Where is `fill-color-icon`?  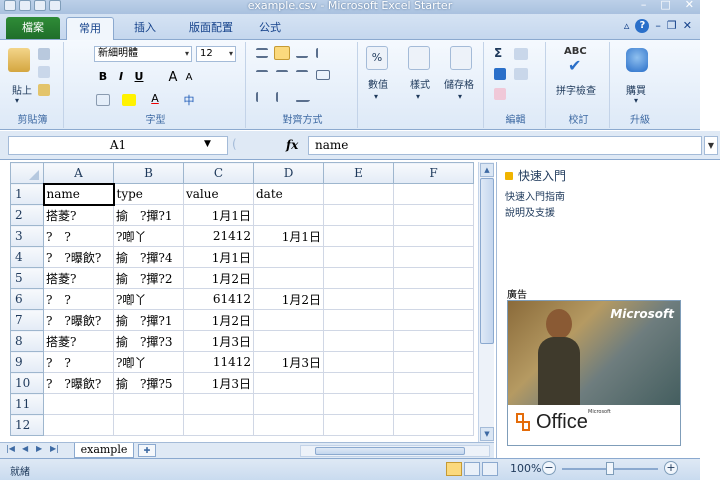
fill-color-icon is located at coordinates (129, 100).